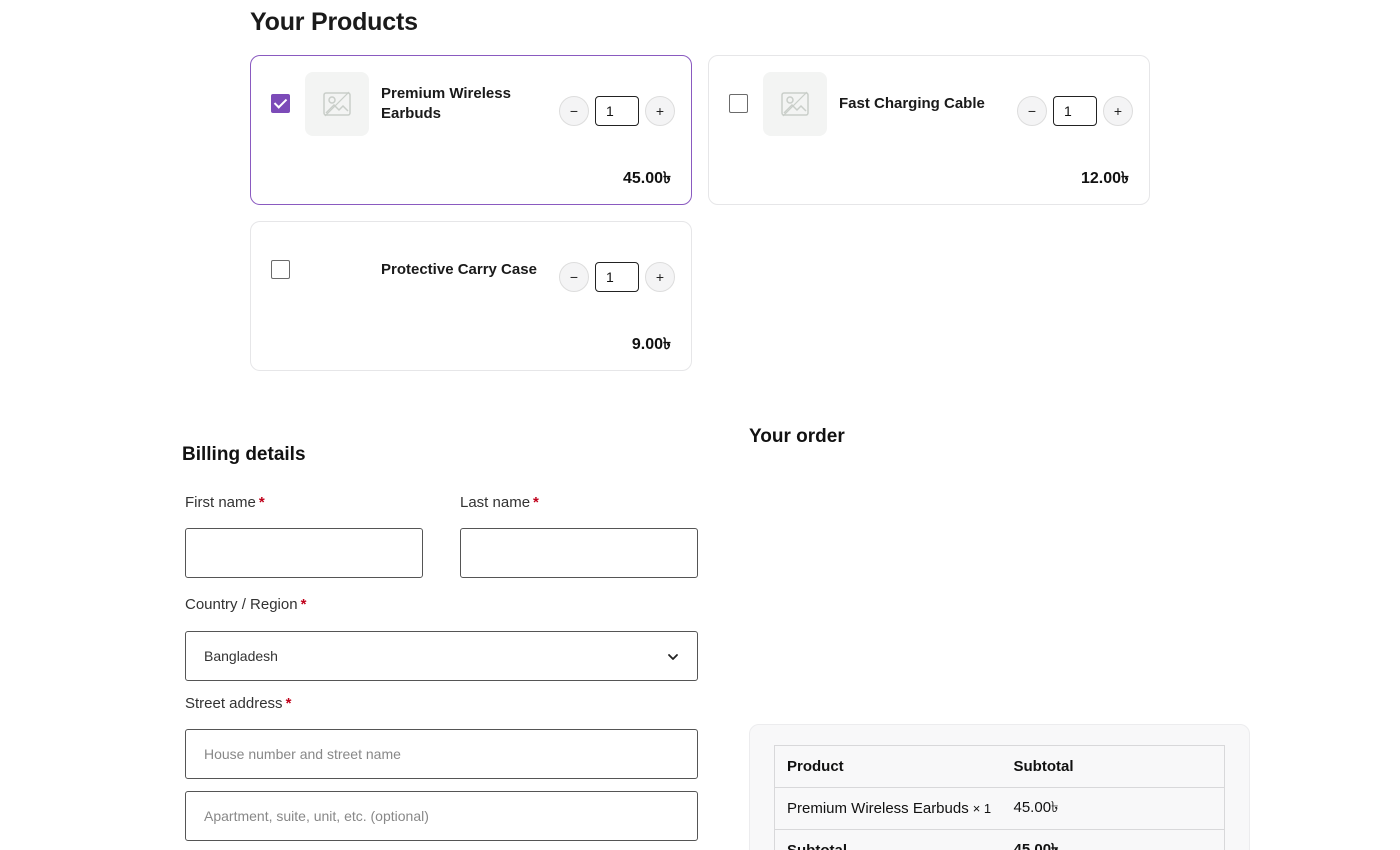 This screenshot has height=850, width=1400. Describe the element at coordinates (334, 22) in the screenshot. I see `products-title: Your Products` at that location.